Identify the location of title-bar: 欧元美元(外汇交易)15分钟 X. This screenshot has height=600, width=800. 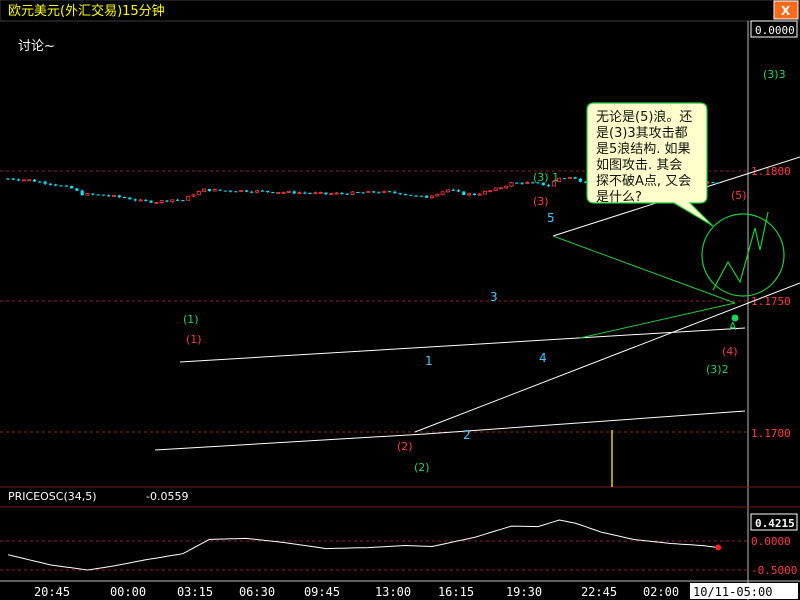
(400, 11).